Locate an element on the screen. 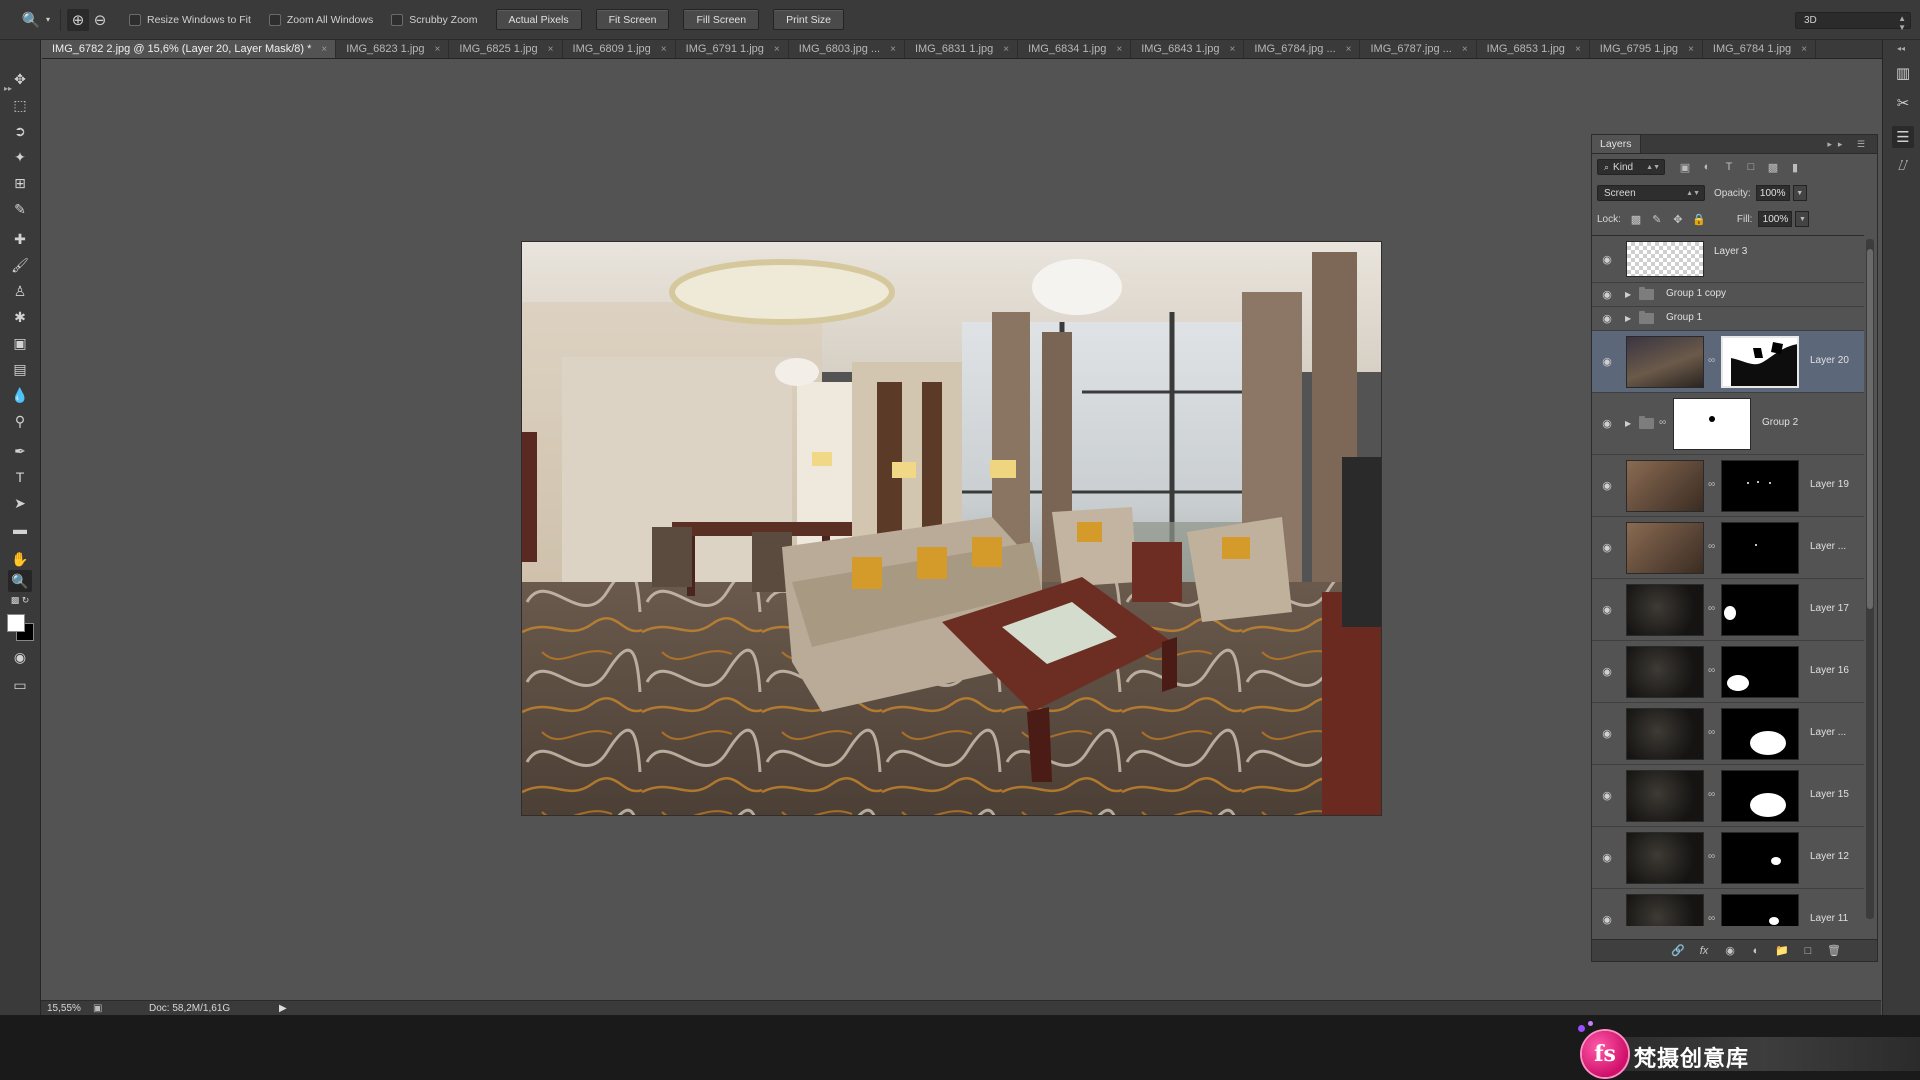 The height and width of the screenshot is (1080, 1920). document-tab: IMG_6843 1.jpg × is located at coordinates (1188, 49).